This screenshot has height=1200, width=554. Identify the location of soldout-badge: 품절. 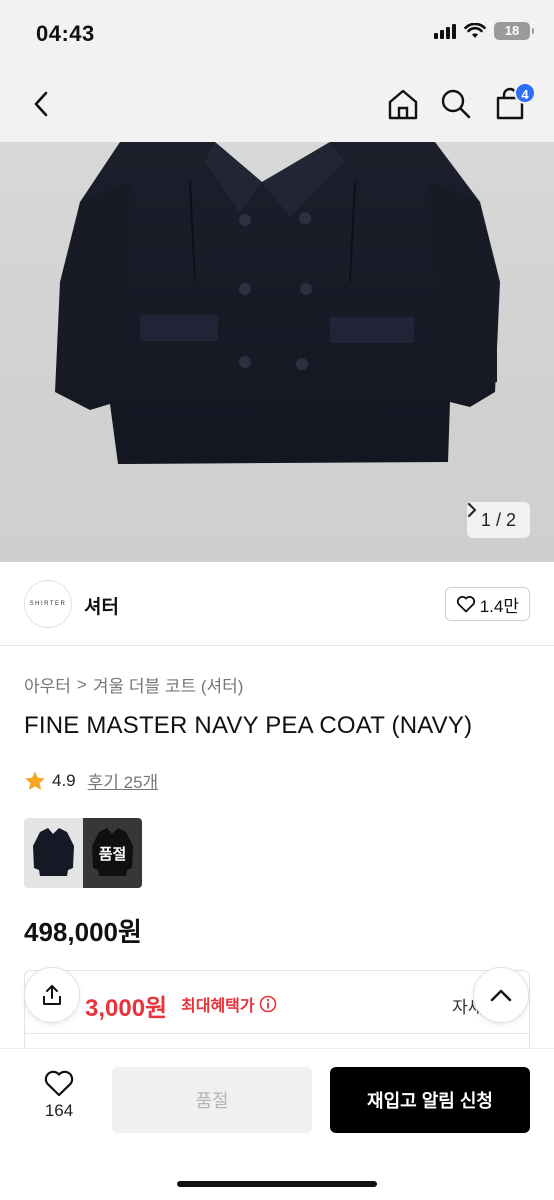
(112, 853).